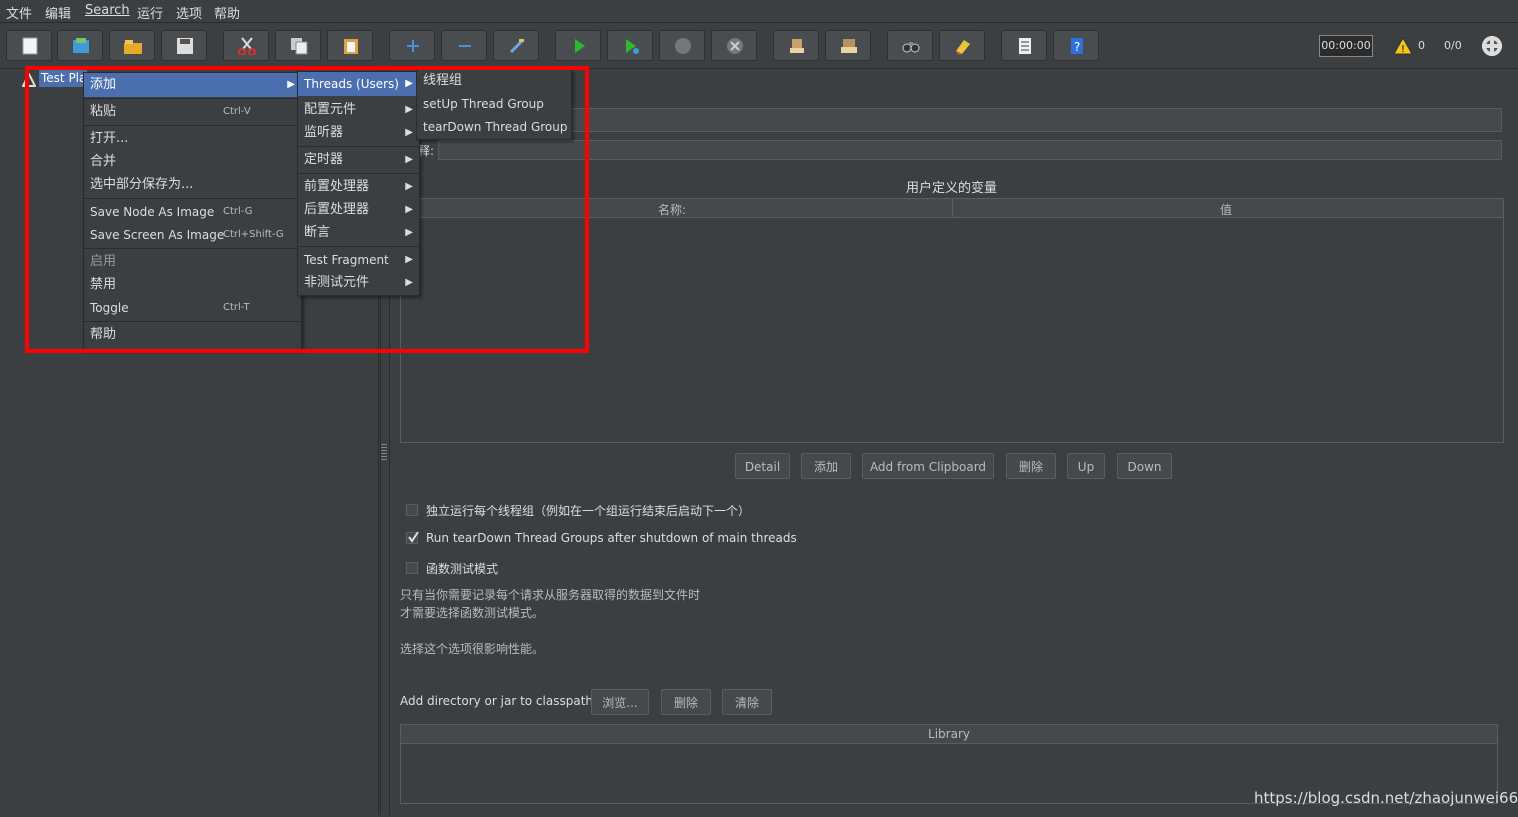 This screenshot has height=817, width=1518. Describe the element at coordinates (1492, 46) in the screenshot. I see `remote-icon` at that location.